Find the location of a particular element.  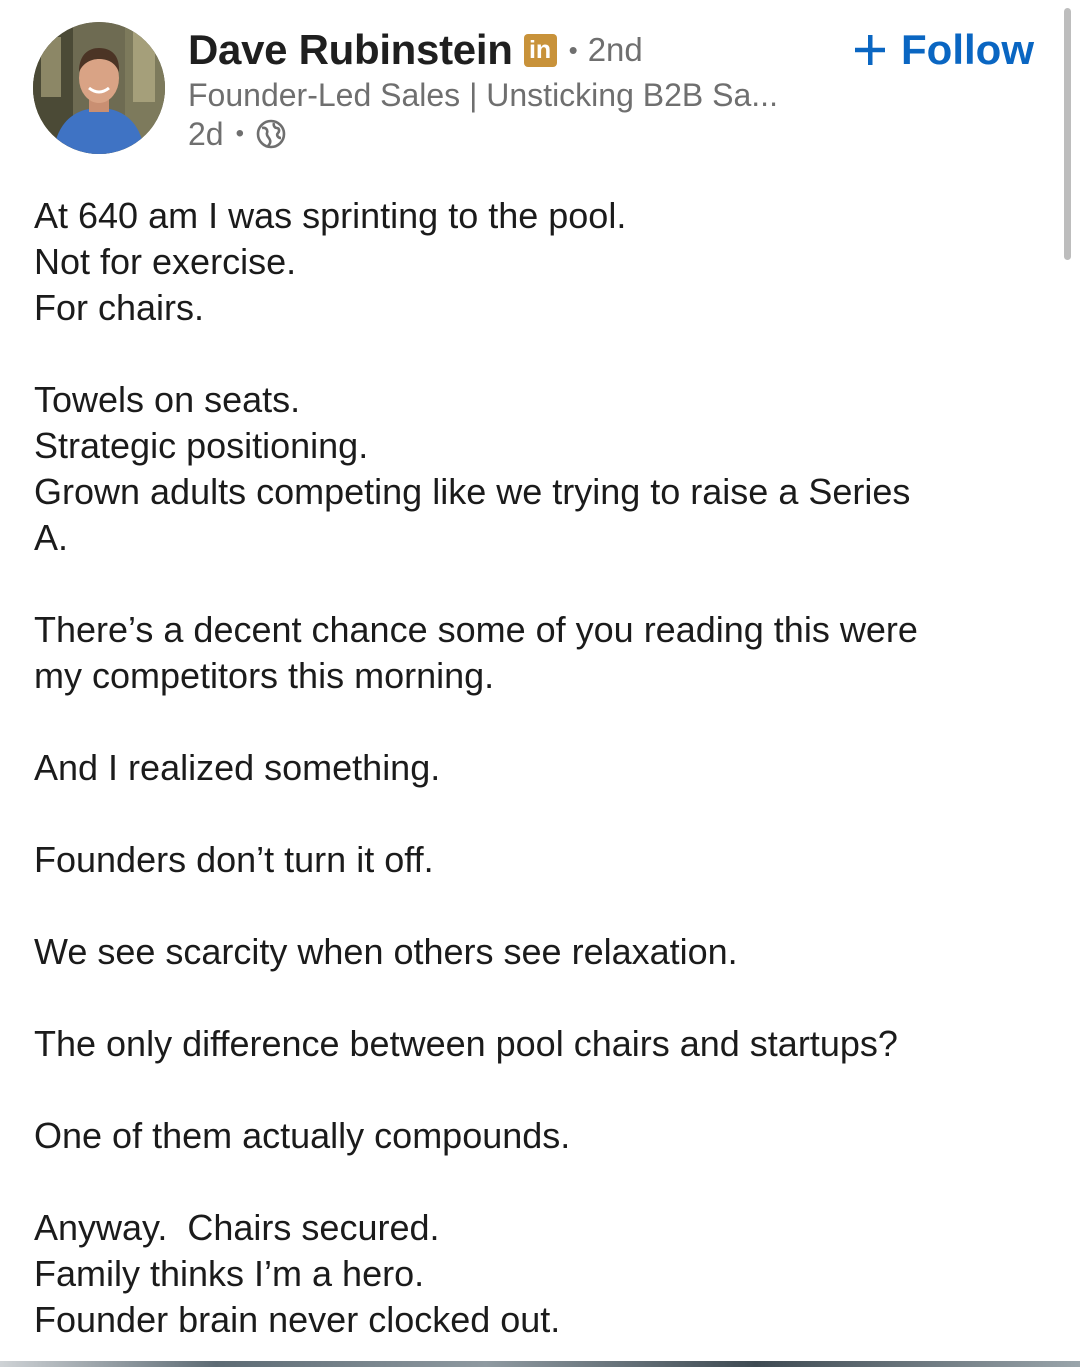

post-line: At 640 am I was sprinting to the pool. is located at coordinates (330, 215).